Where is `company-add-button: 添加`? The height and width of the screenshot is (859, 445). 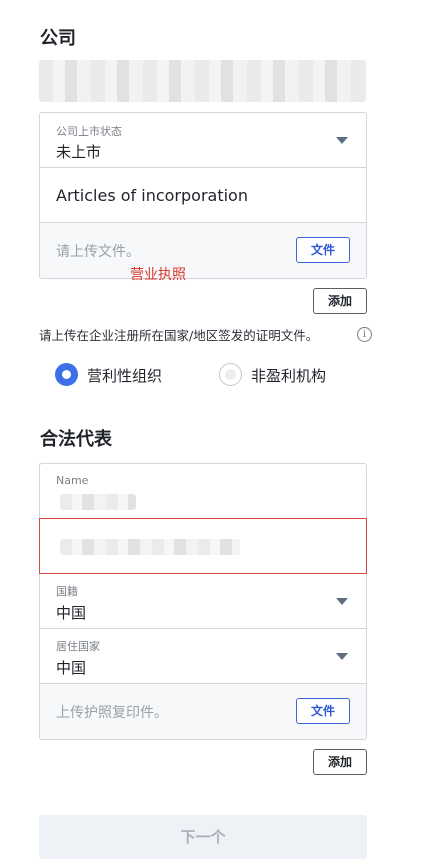
company-add-button: 添加 is located at coordinates (340, 301).